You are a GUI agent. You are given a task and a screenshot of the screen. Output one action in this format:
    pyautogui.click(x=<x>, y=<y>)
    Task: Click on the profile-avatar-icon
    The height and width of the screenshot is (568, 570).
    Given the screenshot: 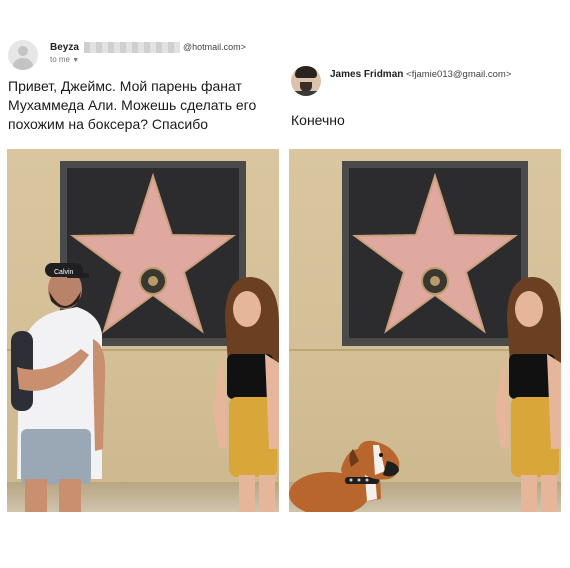 What is the action you would take?
    pyautogui.click(x=306, y=81)
    